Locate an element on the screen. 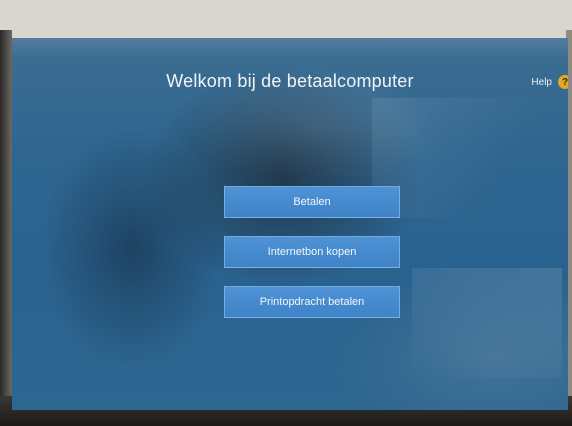 Image resolution: width=572 pixels, height=426 pixels. pay-button: Betalen is located at coordinates (312, 202).